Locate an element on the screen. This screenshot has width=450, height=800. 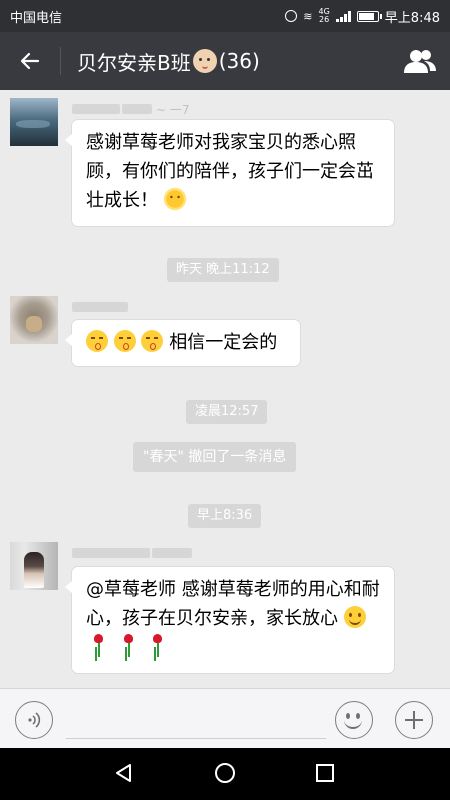
timestamp: 昨天 晚上11:12 is located at coordinates (223, 270).